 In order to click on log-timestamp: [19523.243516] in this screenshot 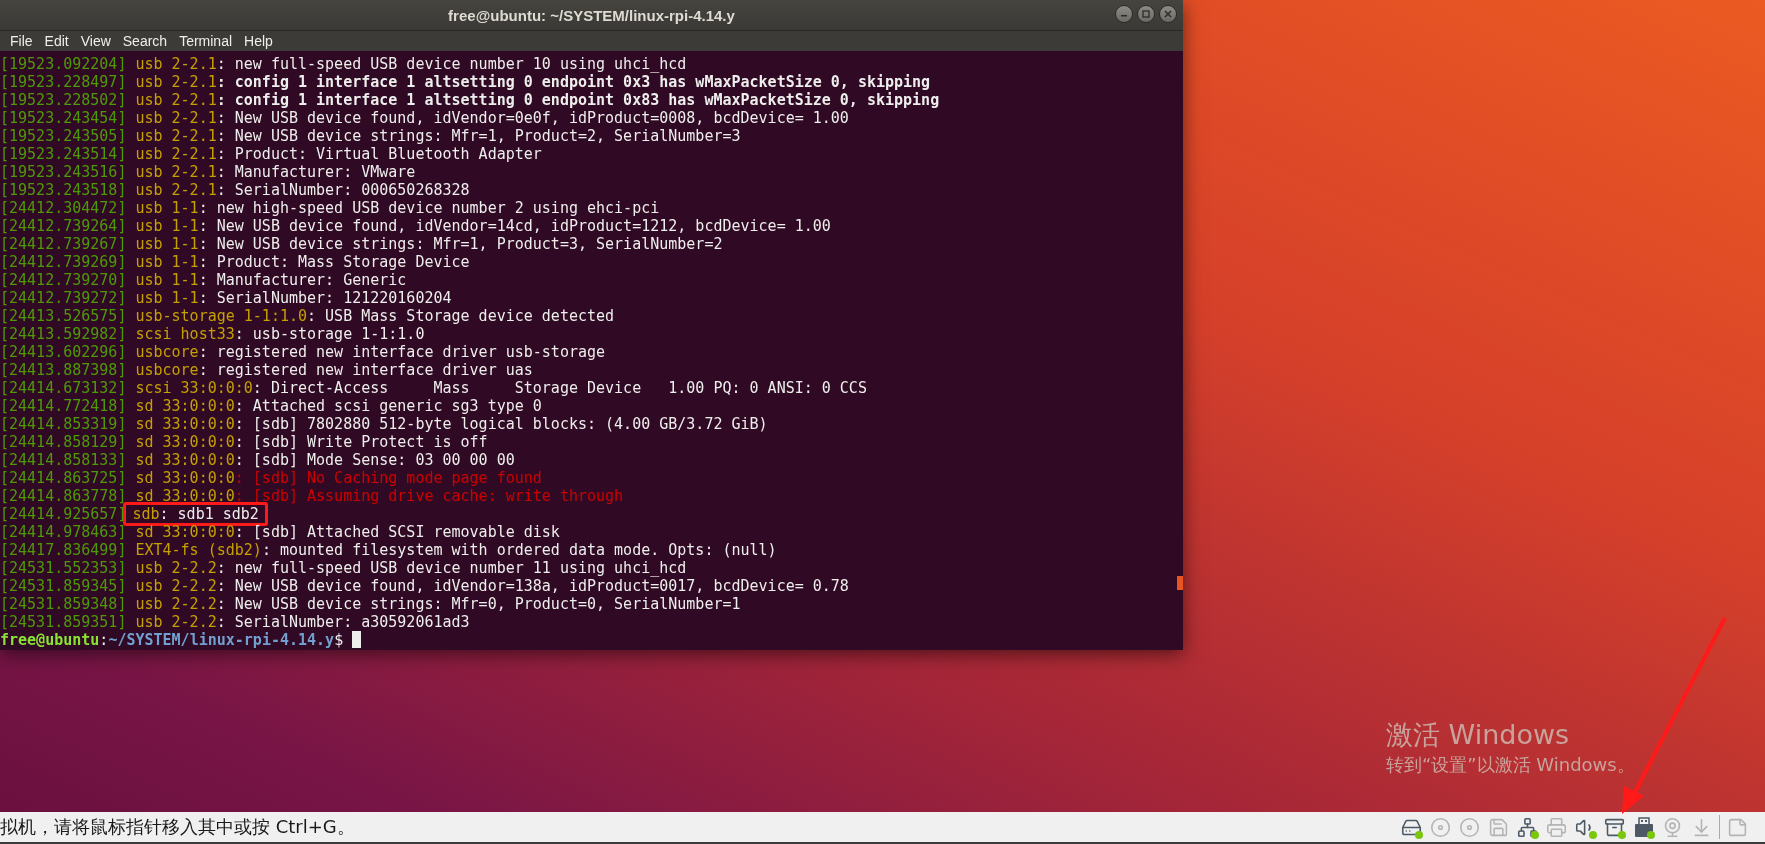, I will do `click(63, 172)`.